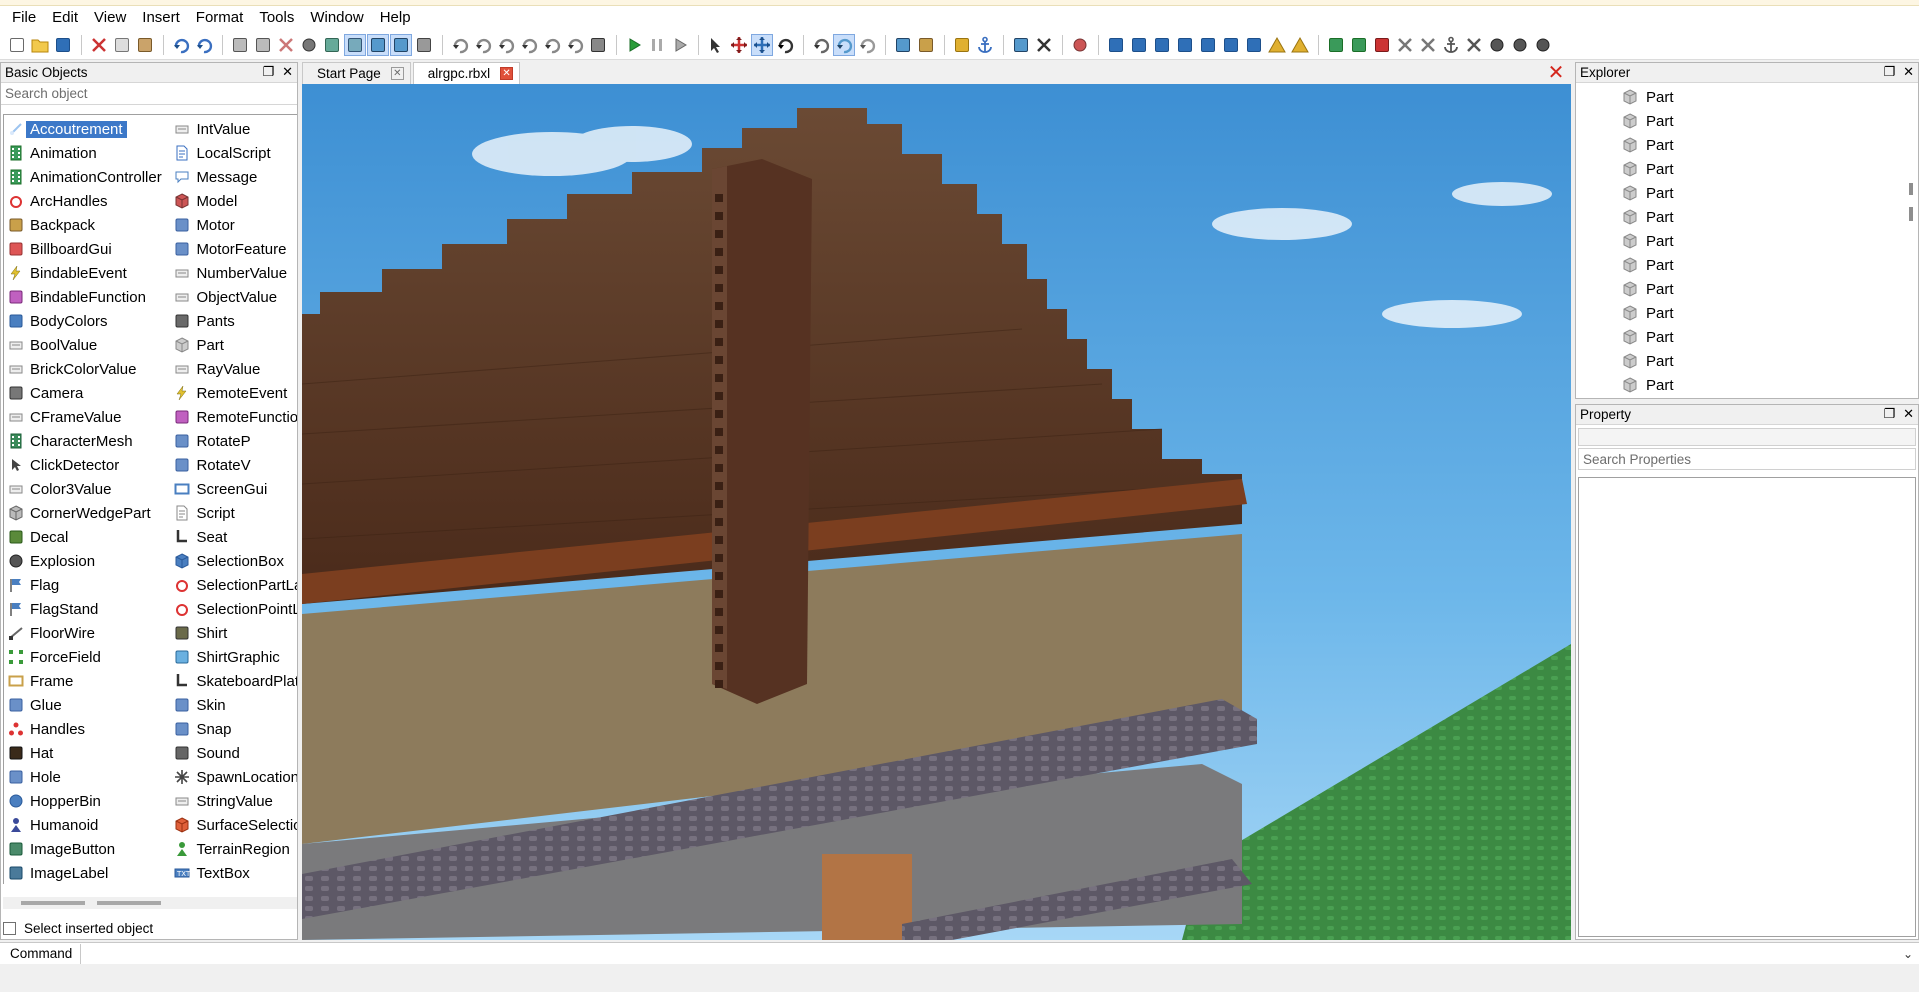  I want to click on settings-icon, so click(1428, 45).